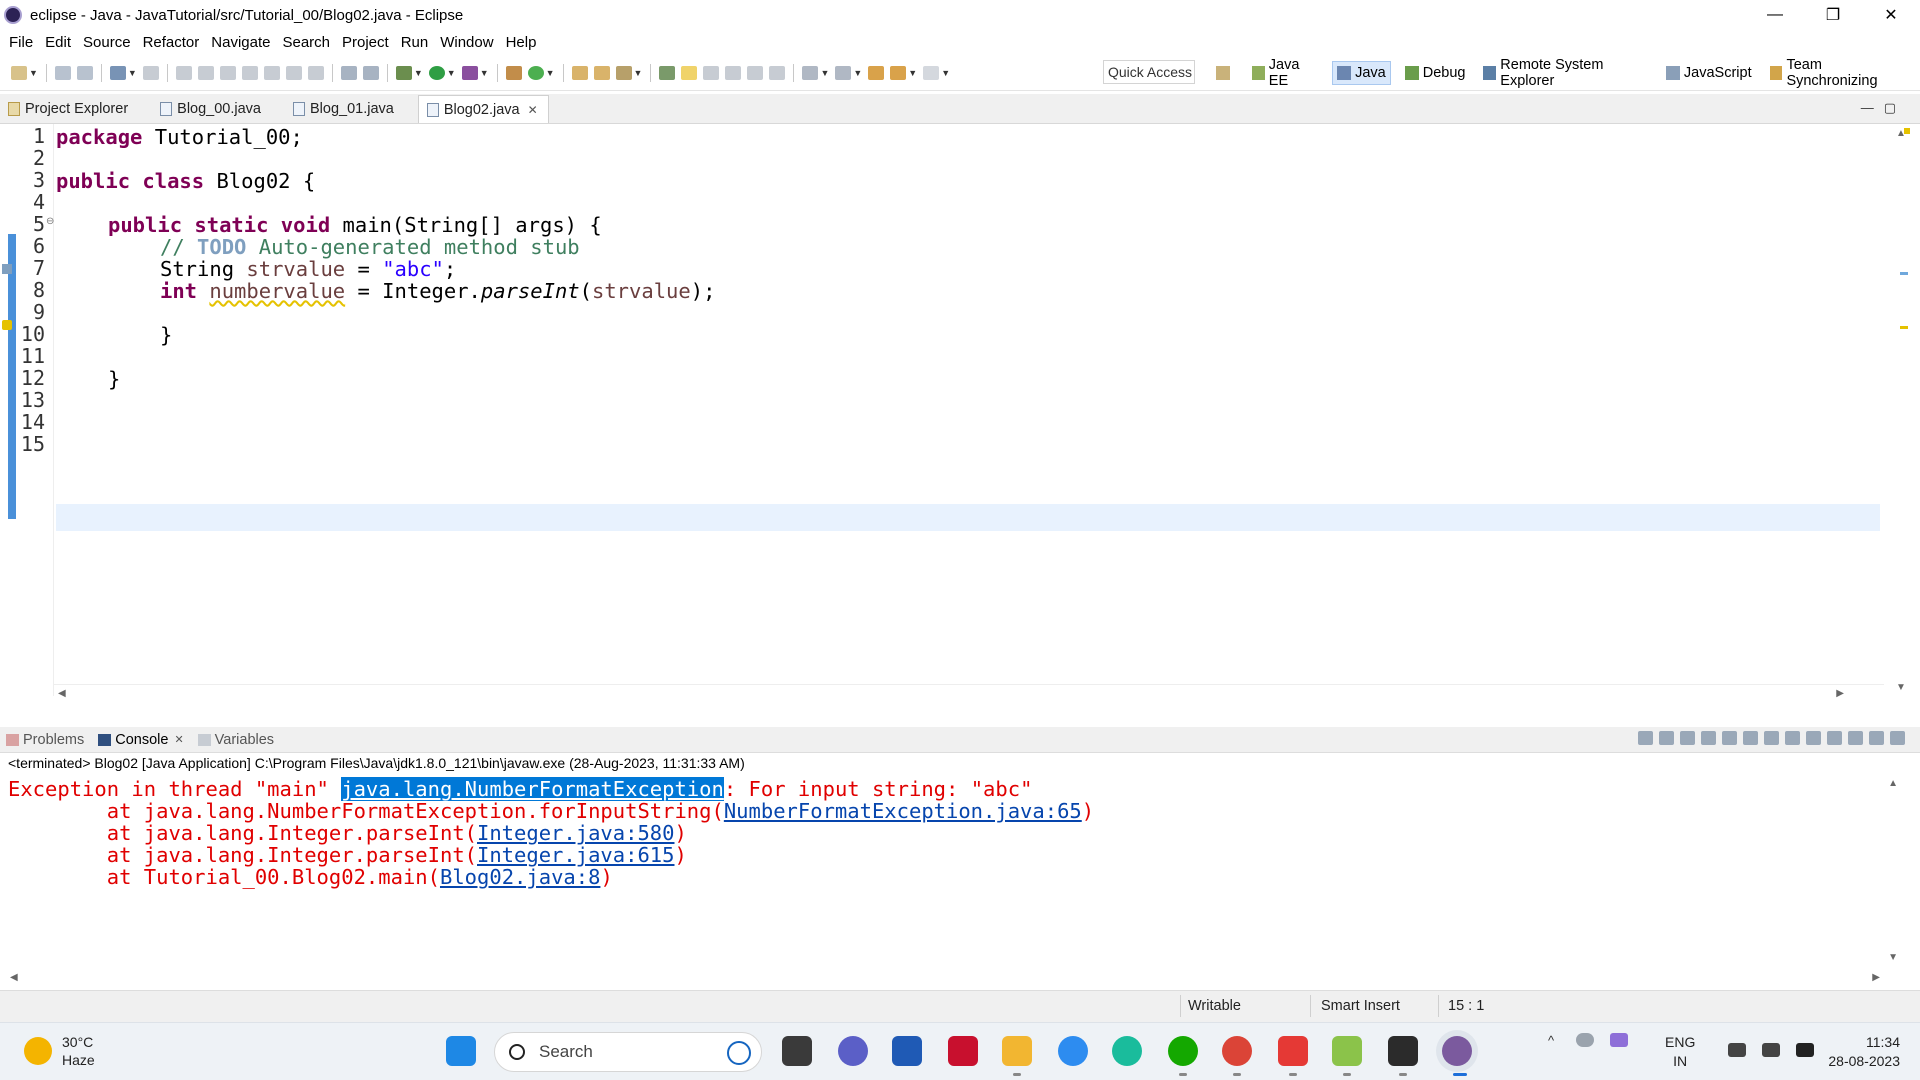 The width and height of the screenshot is (1920, 1080). What do you see at coordinates (733, 72) in the screenshot?
I see `show-whitespace-icon` at bounding box center [733, 72].